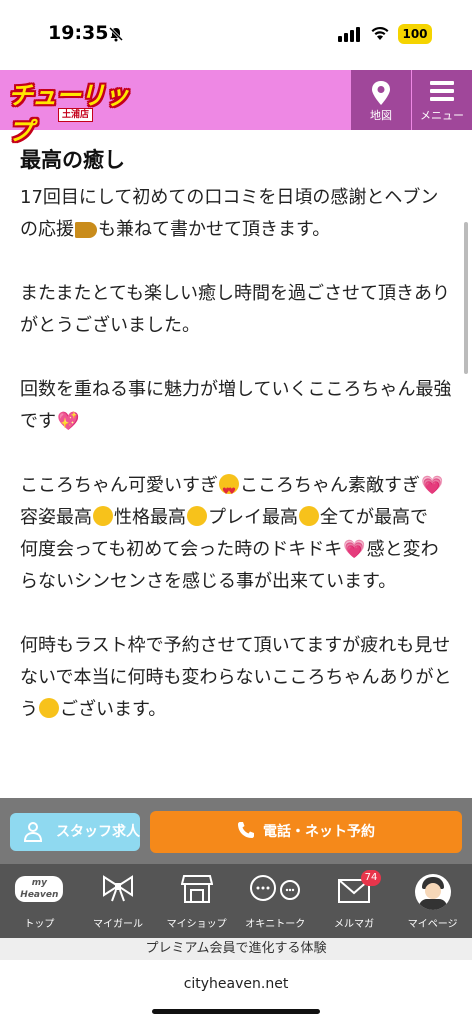  Describe the element at coordinates (236, 984) in the screenshot. I see `url-text: cityheaven.net` at that location.